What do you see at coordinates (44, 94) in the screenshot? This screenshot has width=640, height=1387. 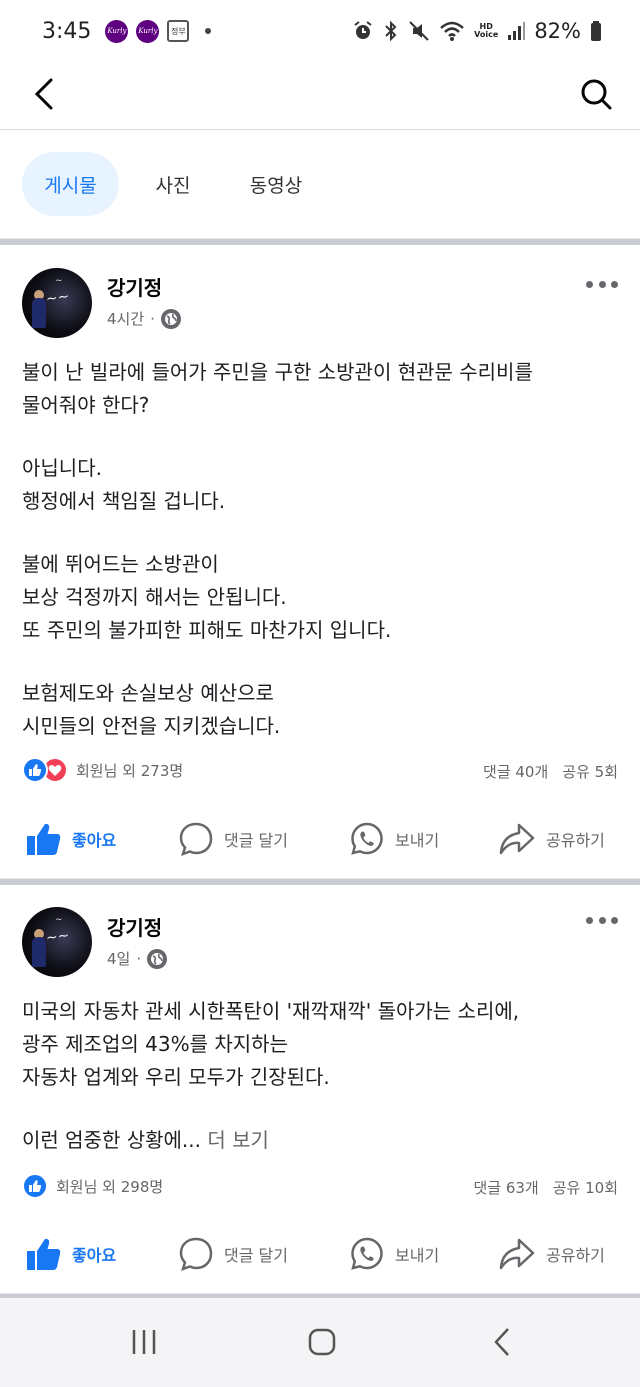 I see `back-button` at bounding box center [44, 94].